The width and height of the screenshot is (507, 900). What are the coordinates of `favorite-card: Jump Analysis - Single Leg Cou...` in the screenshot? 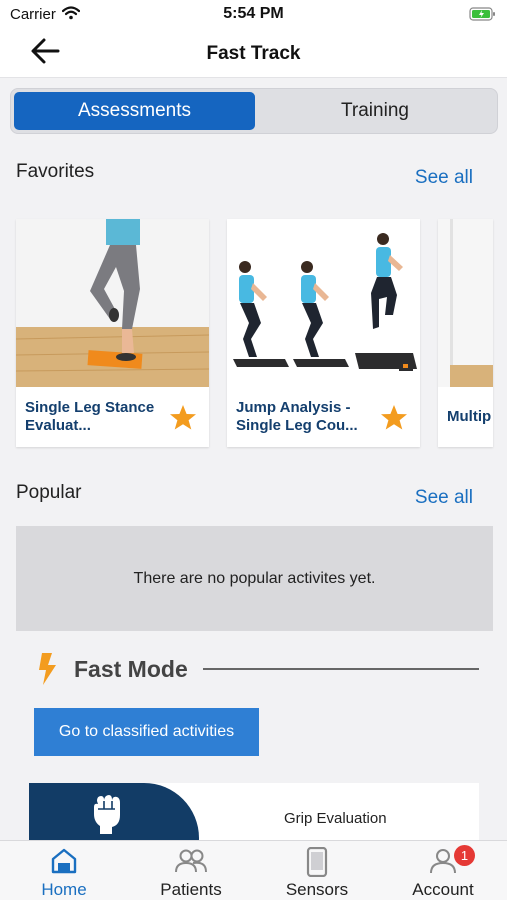 It's located at (323, 333).